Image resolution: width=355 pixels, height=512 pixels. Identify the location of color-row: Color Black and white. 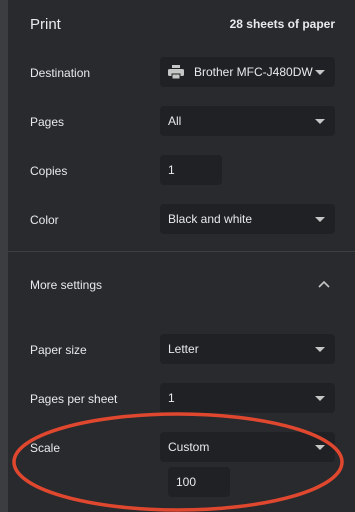
(182, 220).